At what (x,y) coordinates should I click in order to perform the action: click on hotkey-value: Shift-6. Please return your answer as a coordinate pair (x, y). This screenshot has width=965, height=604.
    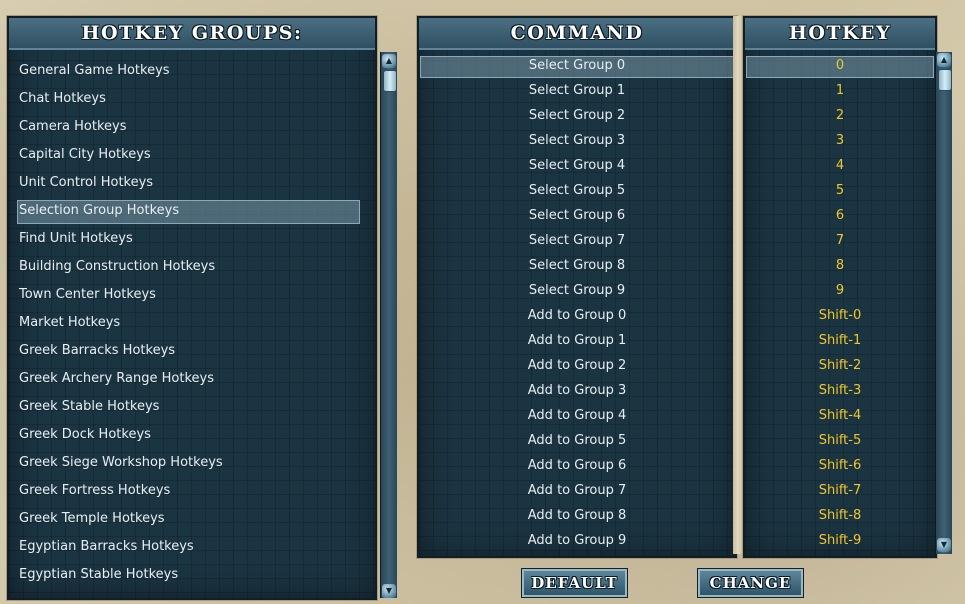
    Looking at the image, I should click on (840, 466).